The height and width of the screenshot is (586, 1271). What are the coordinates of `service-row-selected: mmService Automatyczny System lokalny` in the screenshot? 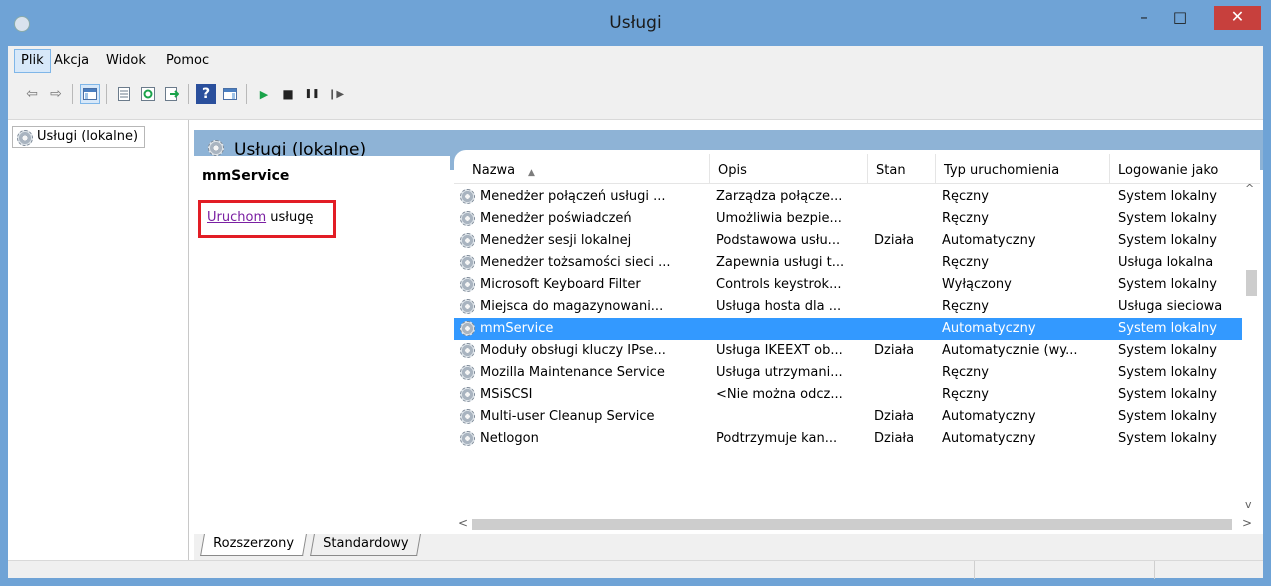 It's located at (848, 329).